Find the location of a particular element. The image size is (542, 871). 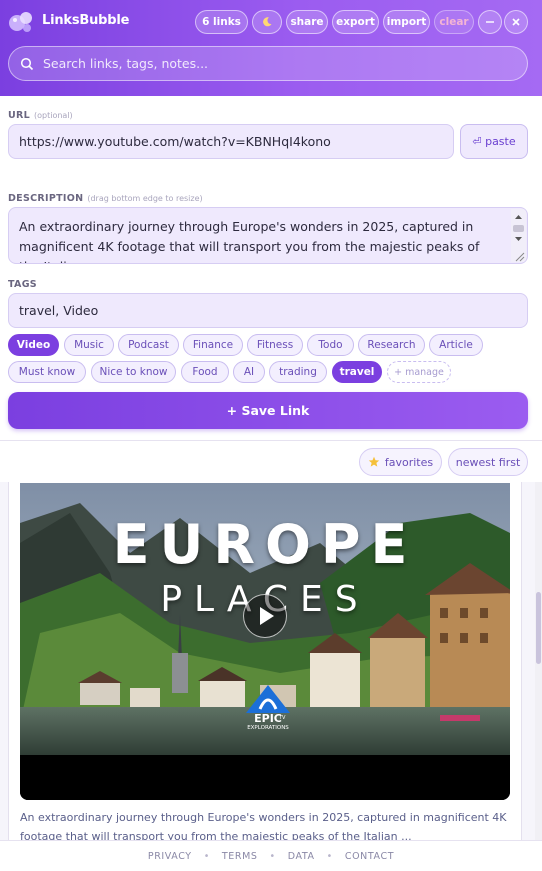

star-icon is located at coordinates (374, 461).